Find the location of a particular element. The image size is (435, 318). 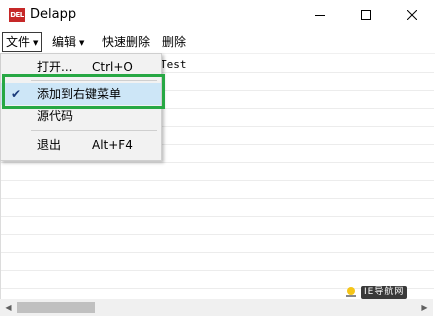

scrollbar-thumb is located at coordinates (56, 307).